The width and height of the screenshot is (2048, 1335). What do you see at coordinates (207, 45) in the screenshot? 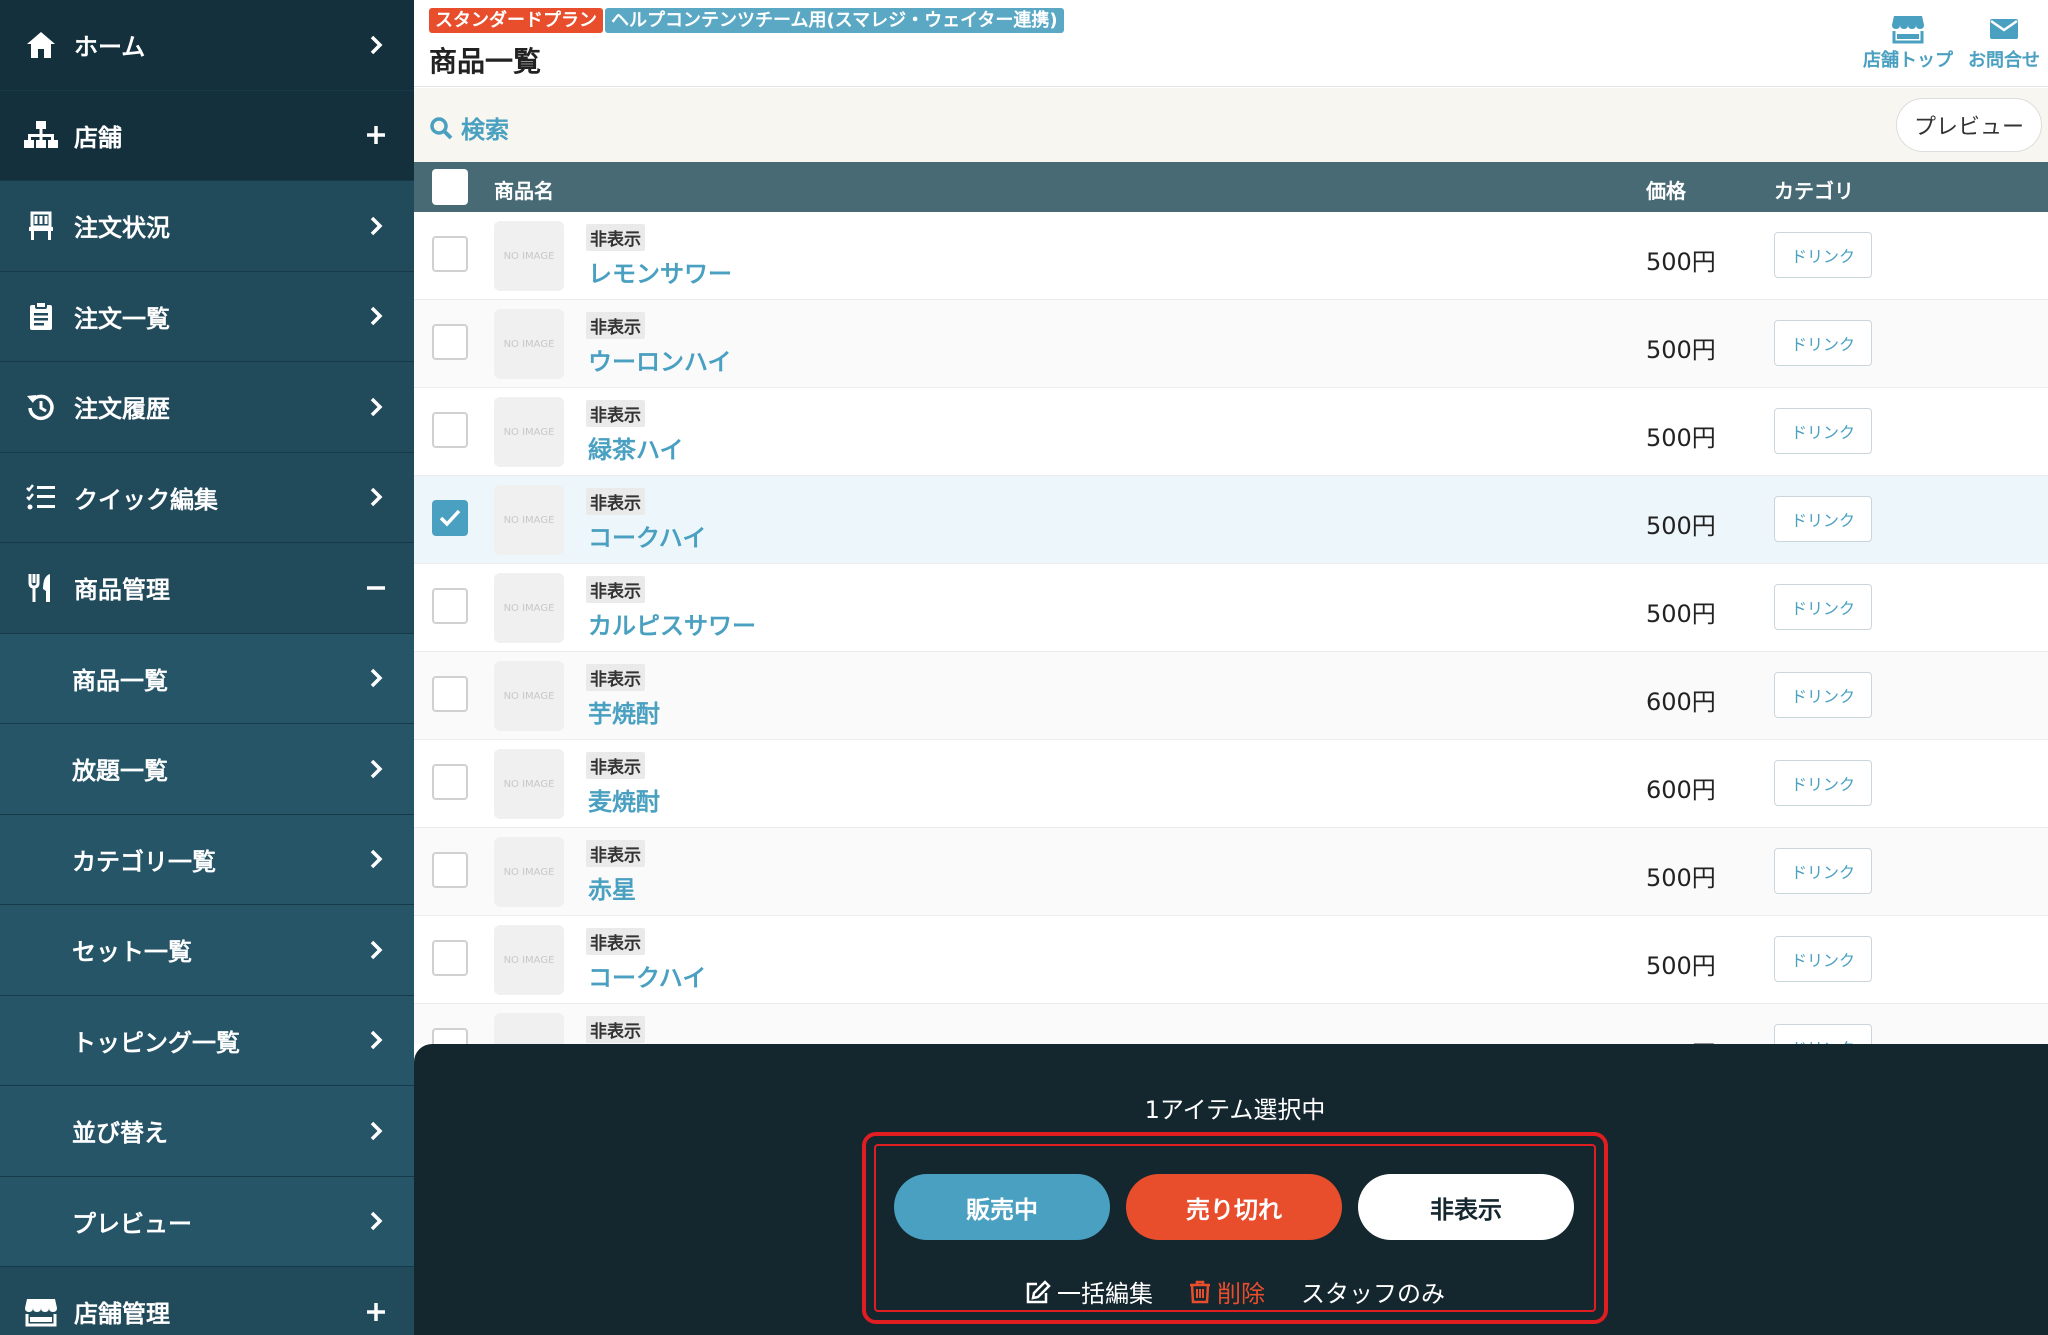
I see `sidebar-item-home: ホーム` at bounding box center [207, 45].